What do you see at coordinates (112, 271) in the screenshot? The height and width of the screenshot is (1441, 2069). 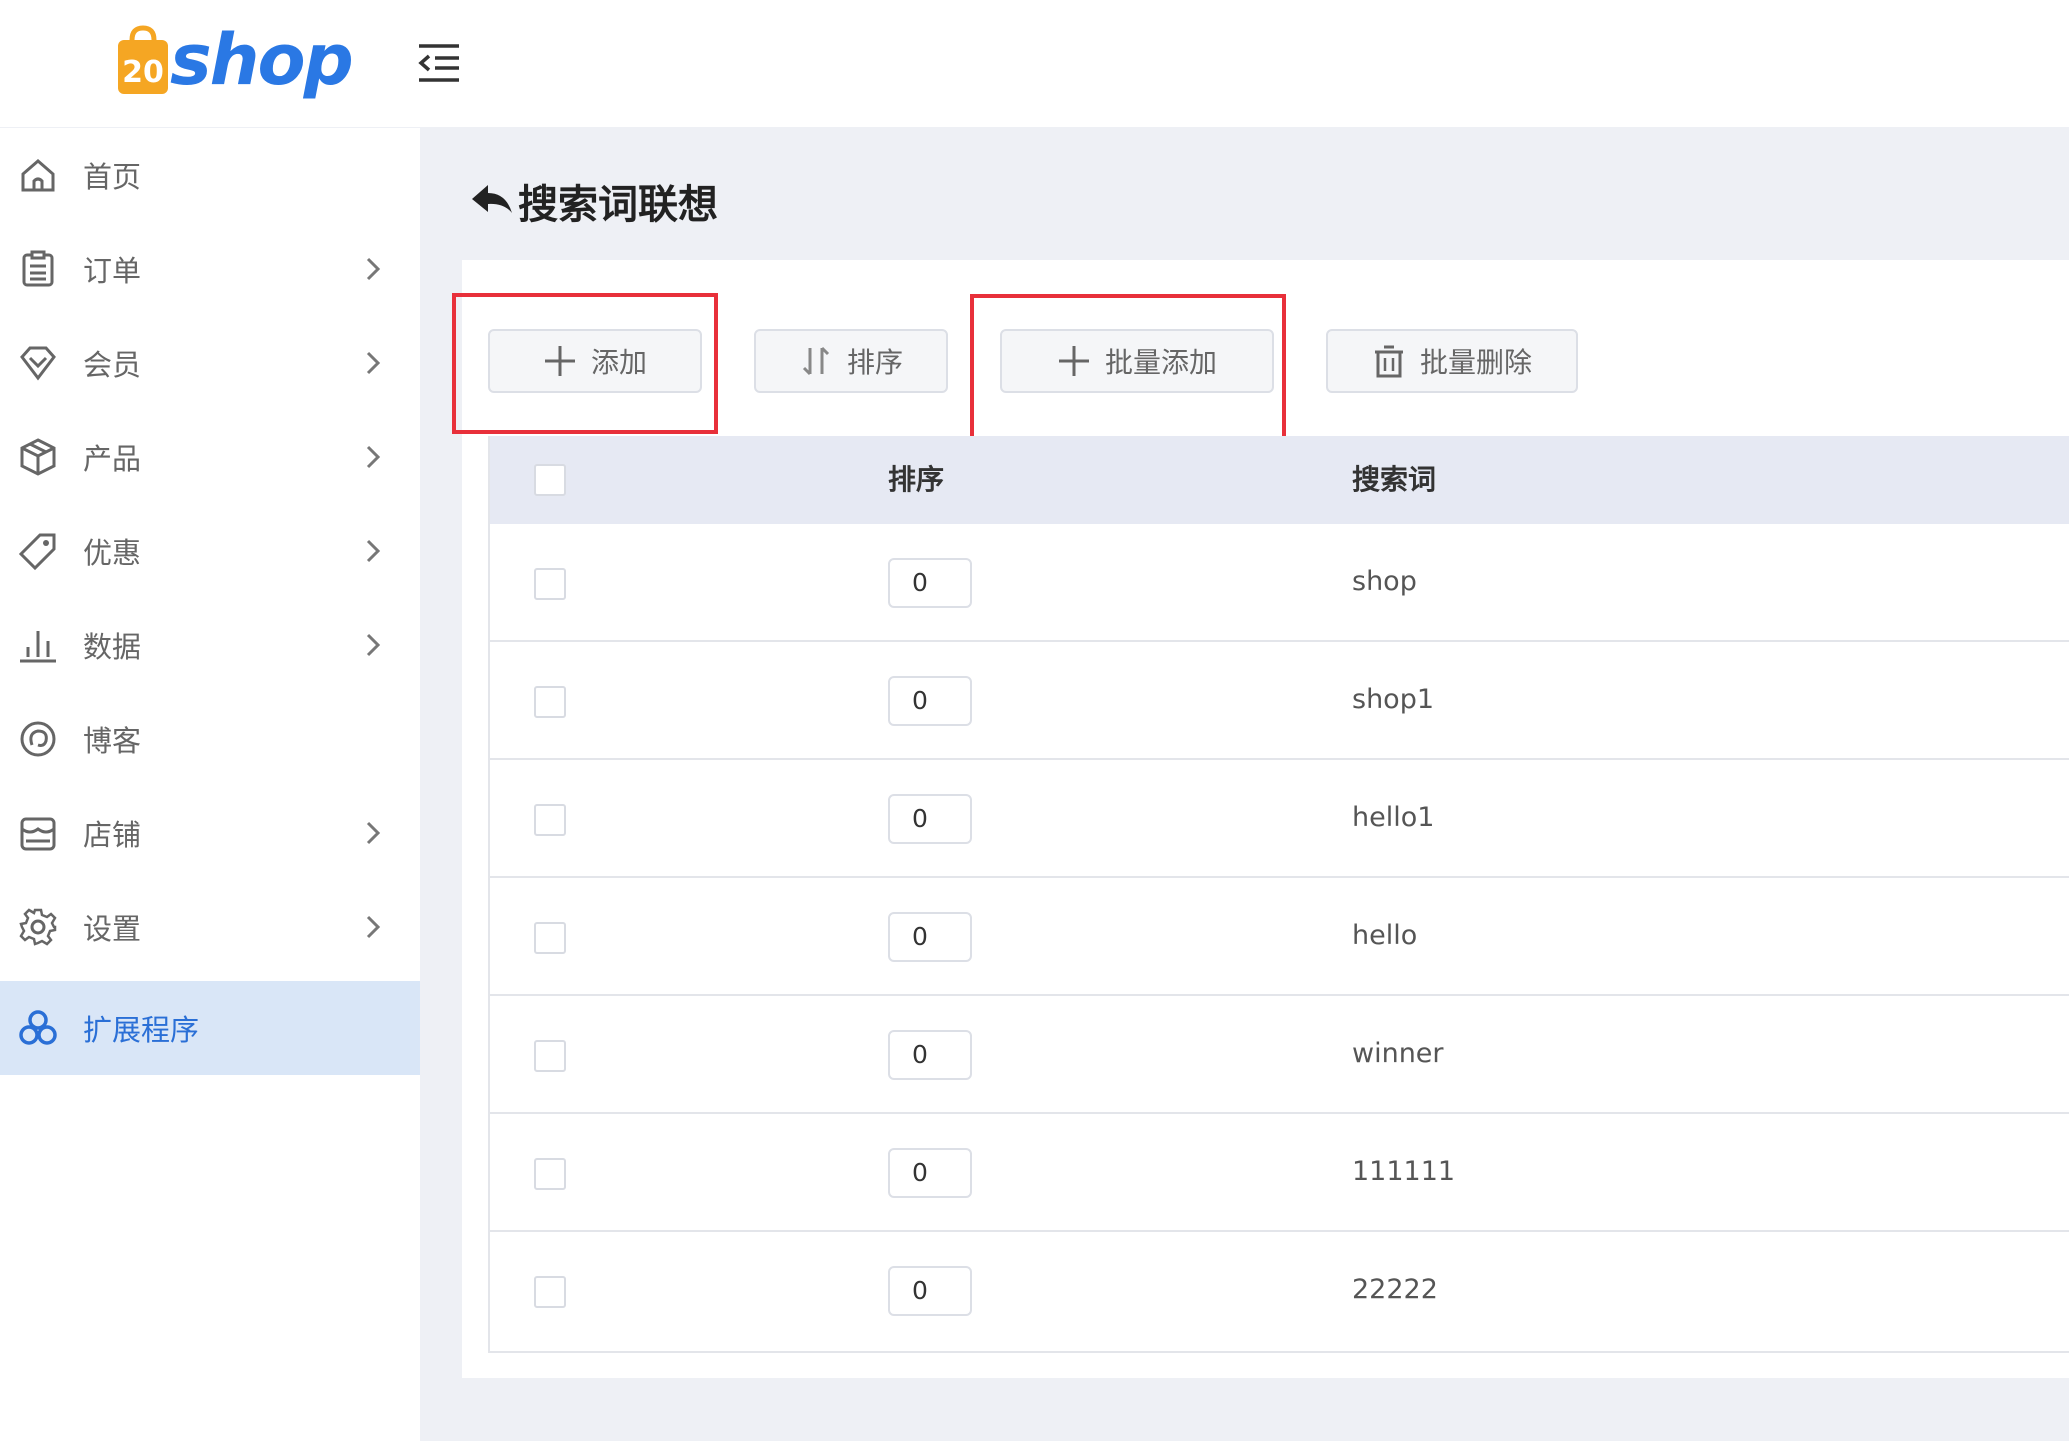 I see `sidebar-item-label: 订单` at bounding box center [112, 271].